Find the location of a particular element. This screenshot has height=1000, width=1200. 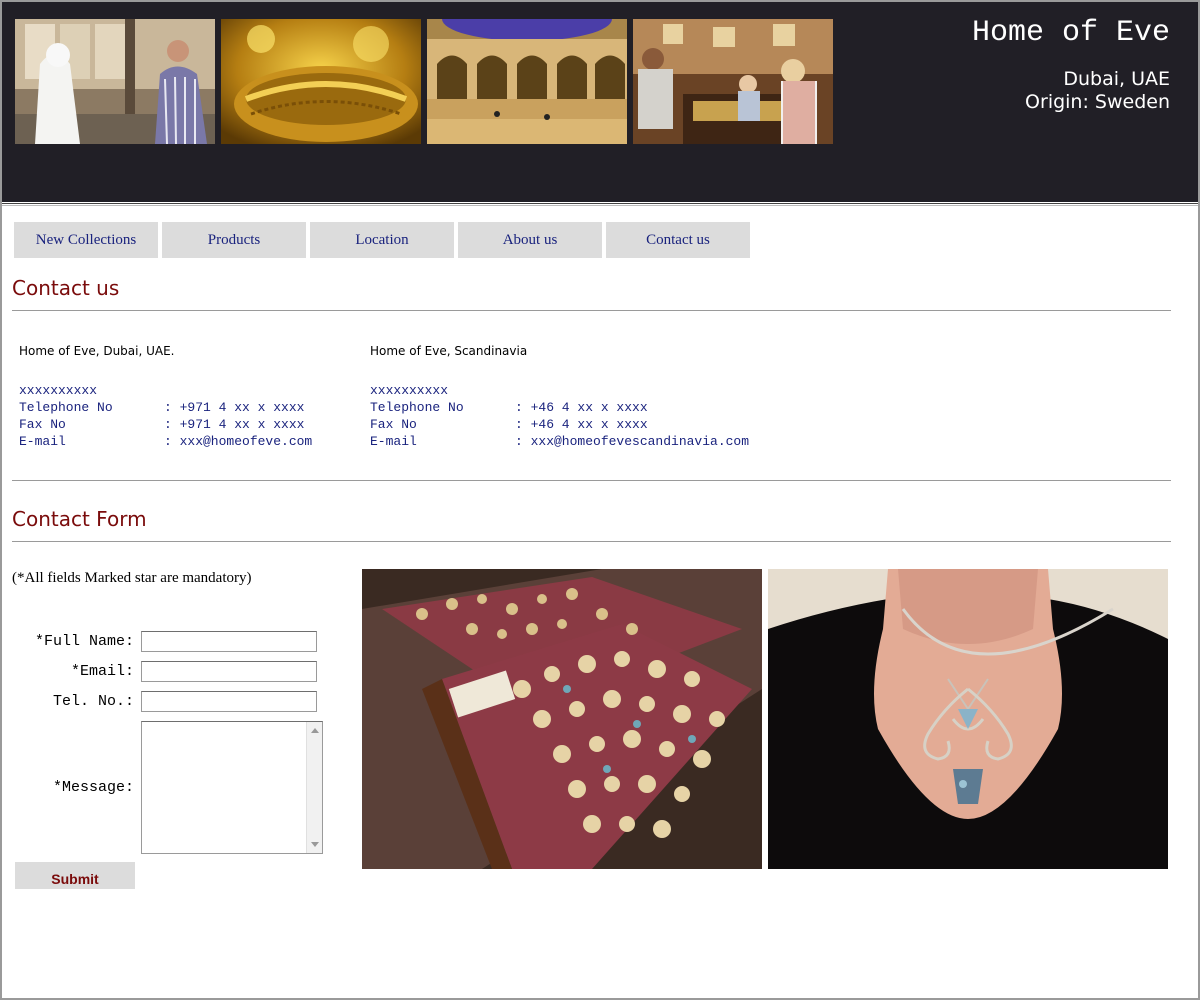

message-label: *Message: is located at coordinates (93, 787).